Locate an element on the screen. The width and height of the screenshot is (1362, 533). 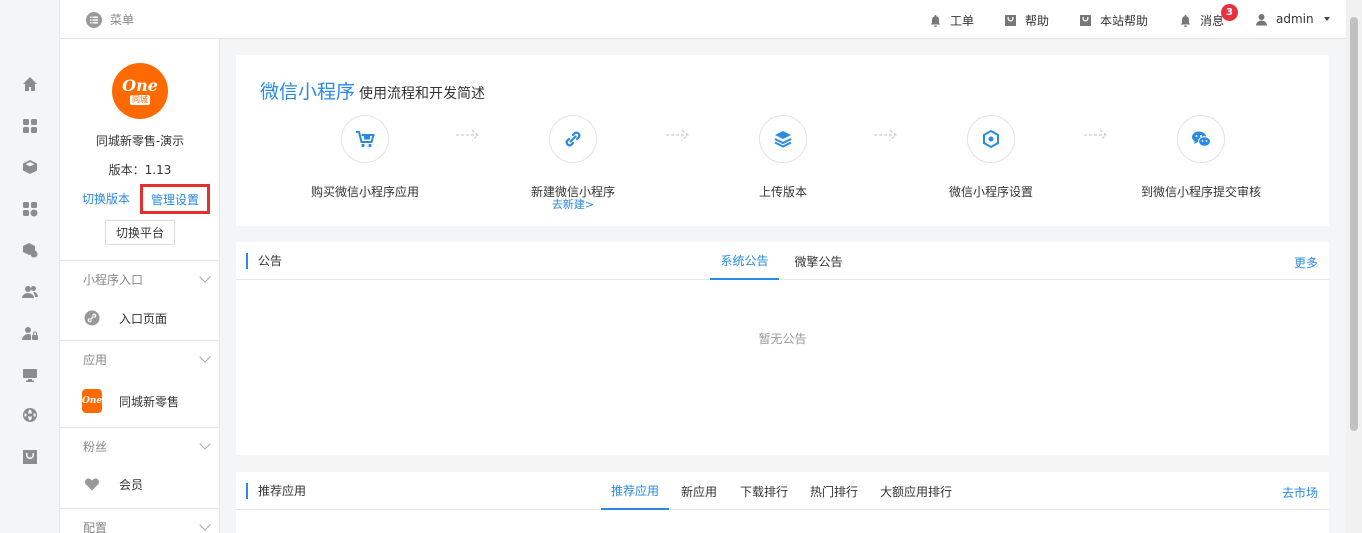
users-icon is located at coordinates (30, 292).